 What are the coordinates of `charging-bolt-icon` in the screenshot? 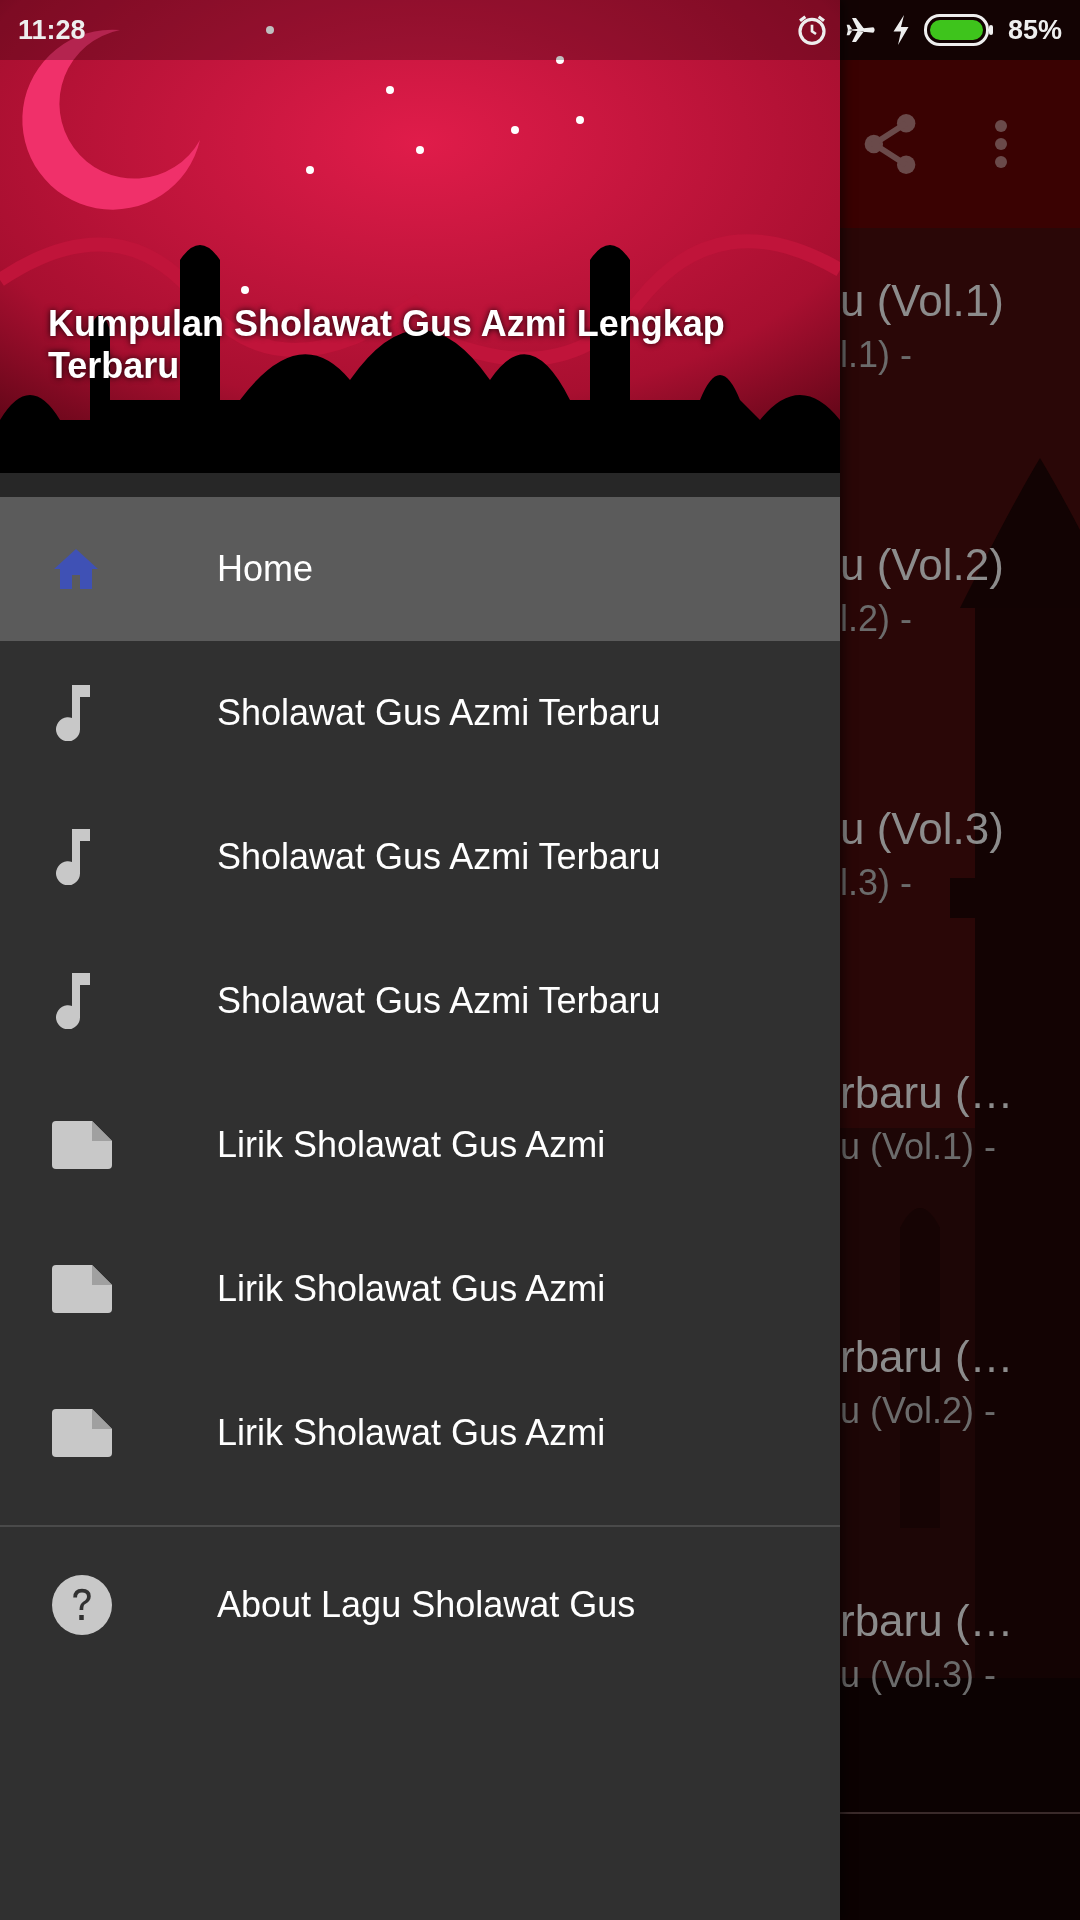 It's located at (900, 30).